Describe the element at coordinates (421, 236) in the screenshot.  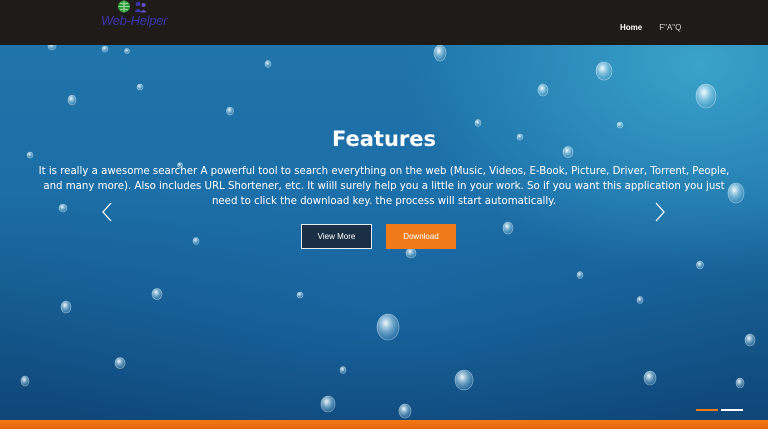
I see `download-button: Download` at that location.